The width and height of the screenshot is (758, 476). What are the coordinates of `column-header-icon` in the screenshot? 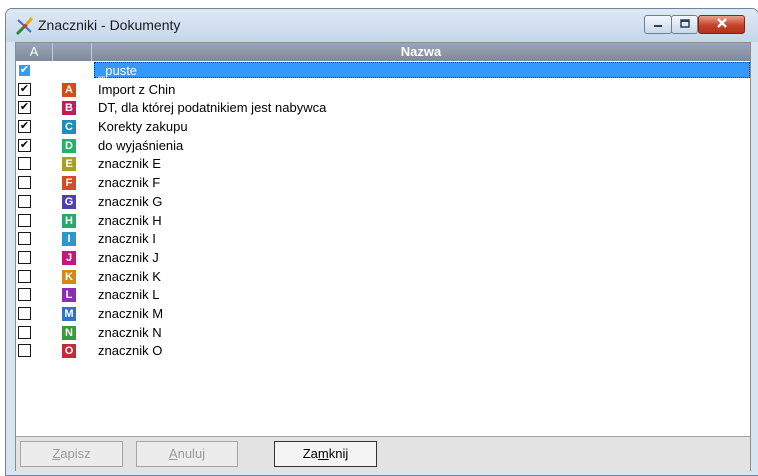 It's located at (72, 52).